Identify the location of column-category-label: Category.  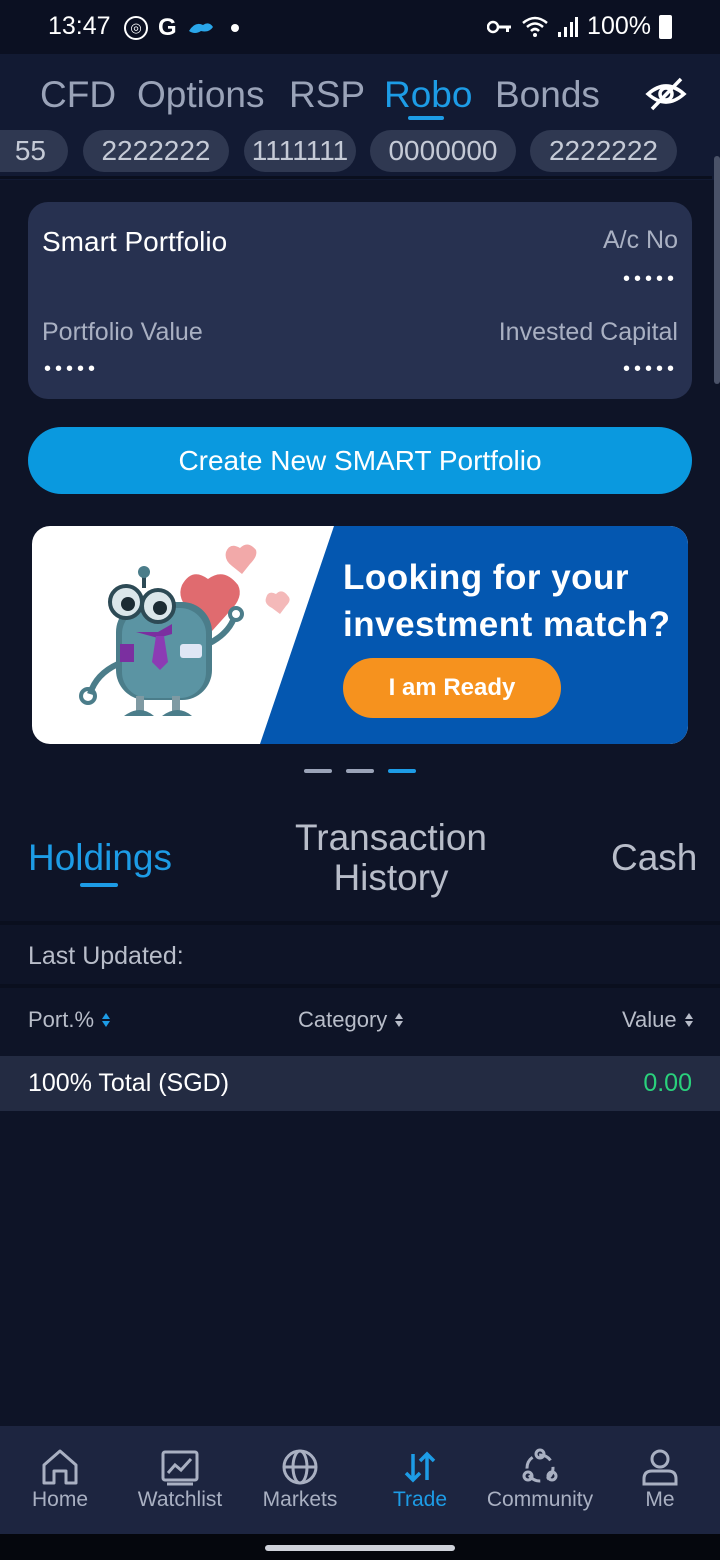
(343, 1019).